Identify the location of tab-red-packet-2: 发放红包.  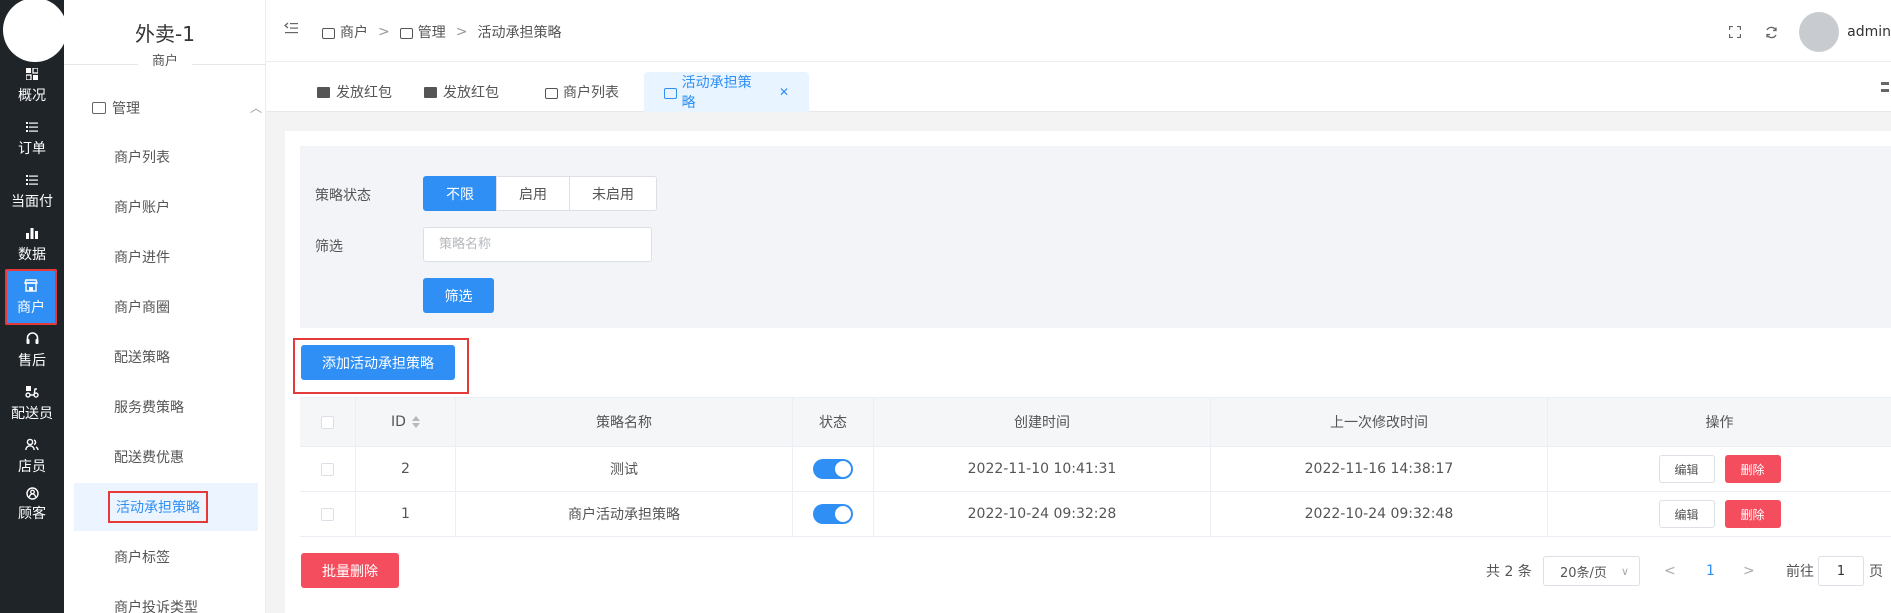
(461, 92).